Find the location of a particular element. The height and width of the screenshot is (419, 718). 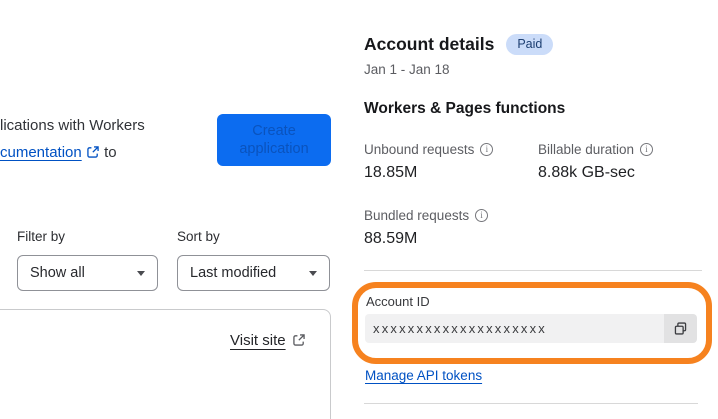

copy-icon is located at coordinates (680, 328).